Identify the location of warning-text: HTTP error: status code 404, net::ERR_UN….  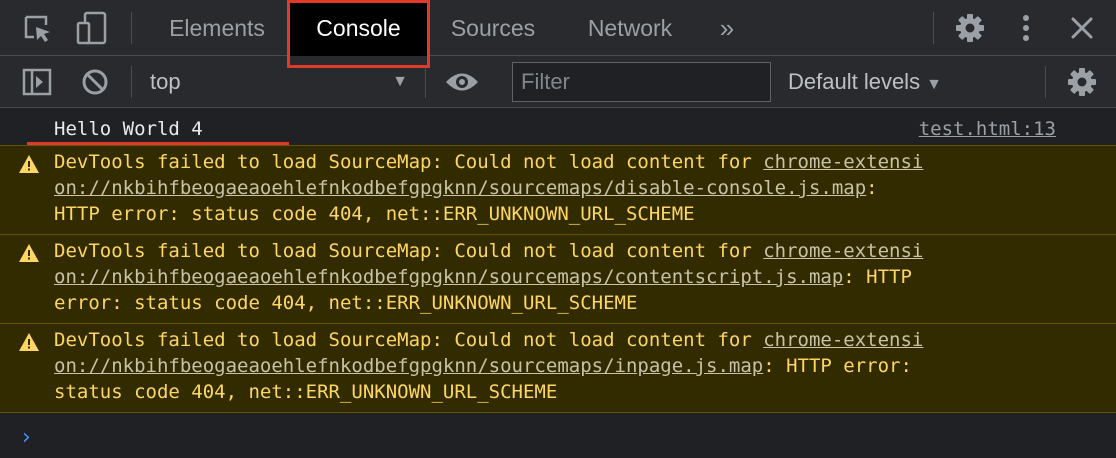
(374, 214).